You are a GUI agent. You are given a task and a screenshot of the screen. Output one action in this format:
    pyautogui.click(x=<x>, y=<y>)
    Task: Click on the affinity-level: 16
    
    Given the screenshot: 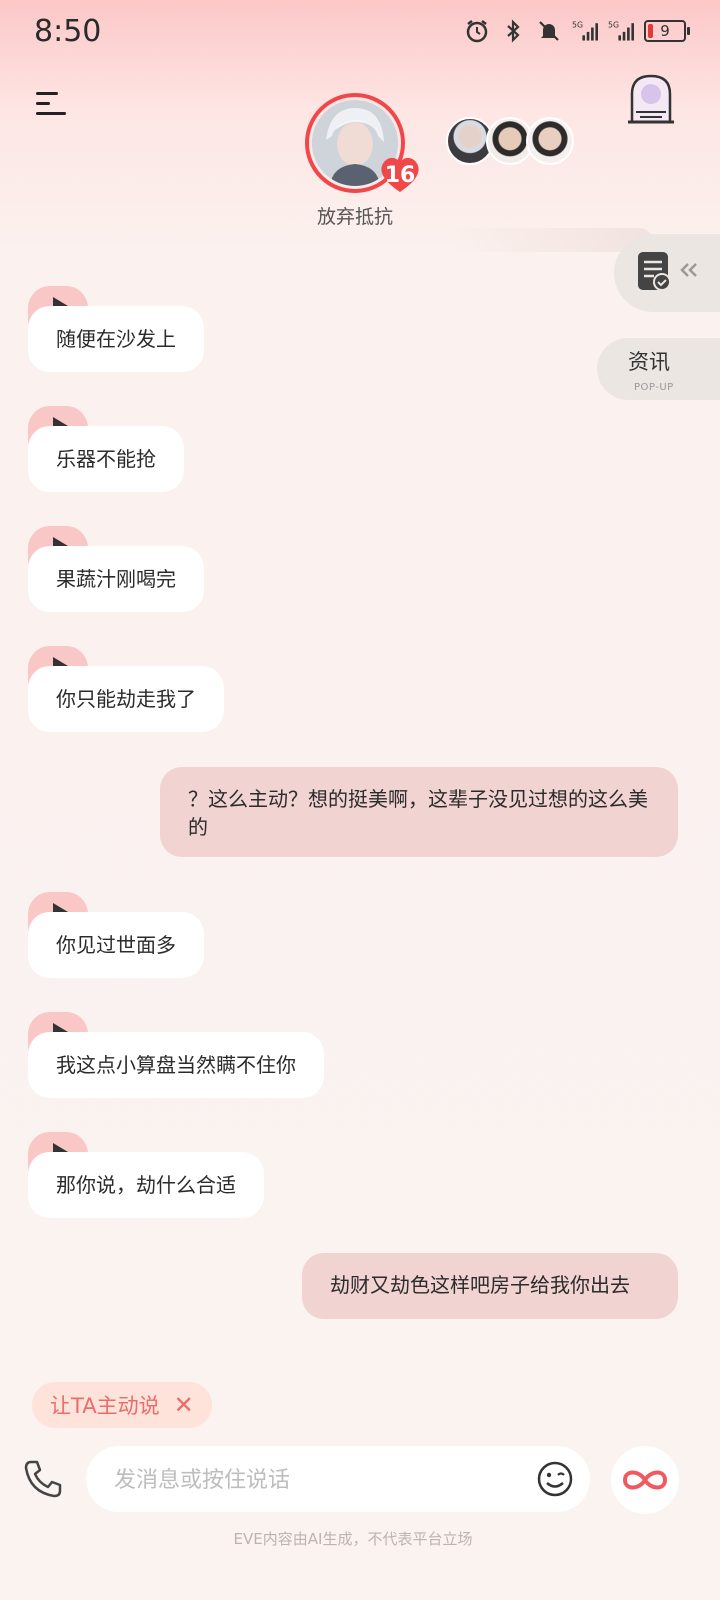 What is the action you would take?
    pyautogui.click(x=400, y=175)
    